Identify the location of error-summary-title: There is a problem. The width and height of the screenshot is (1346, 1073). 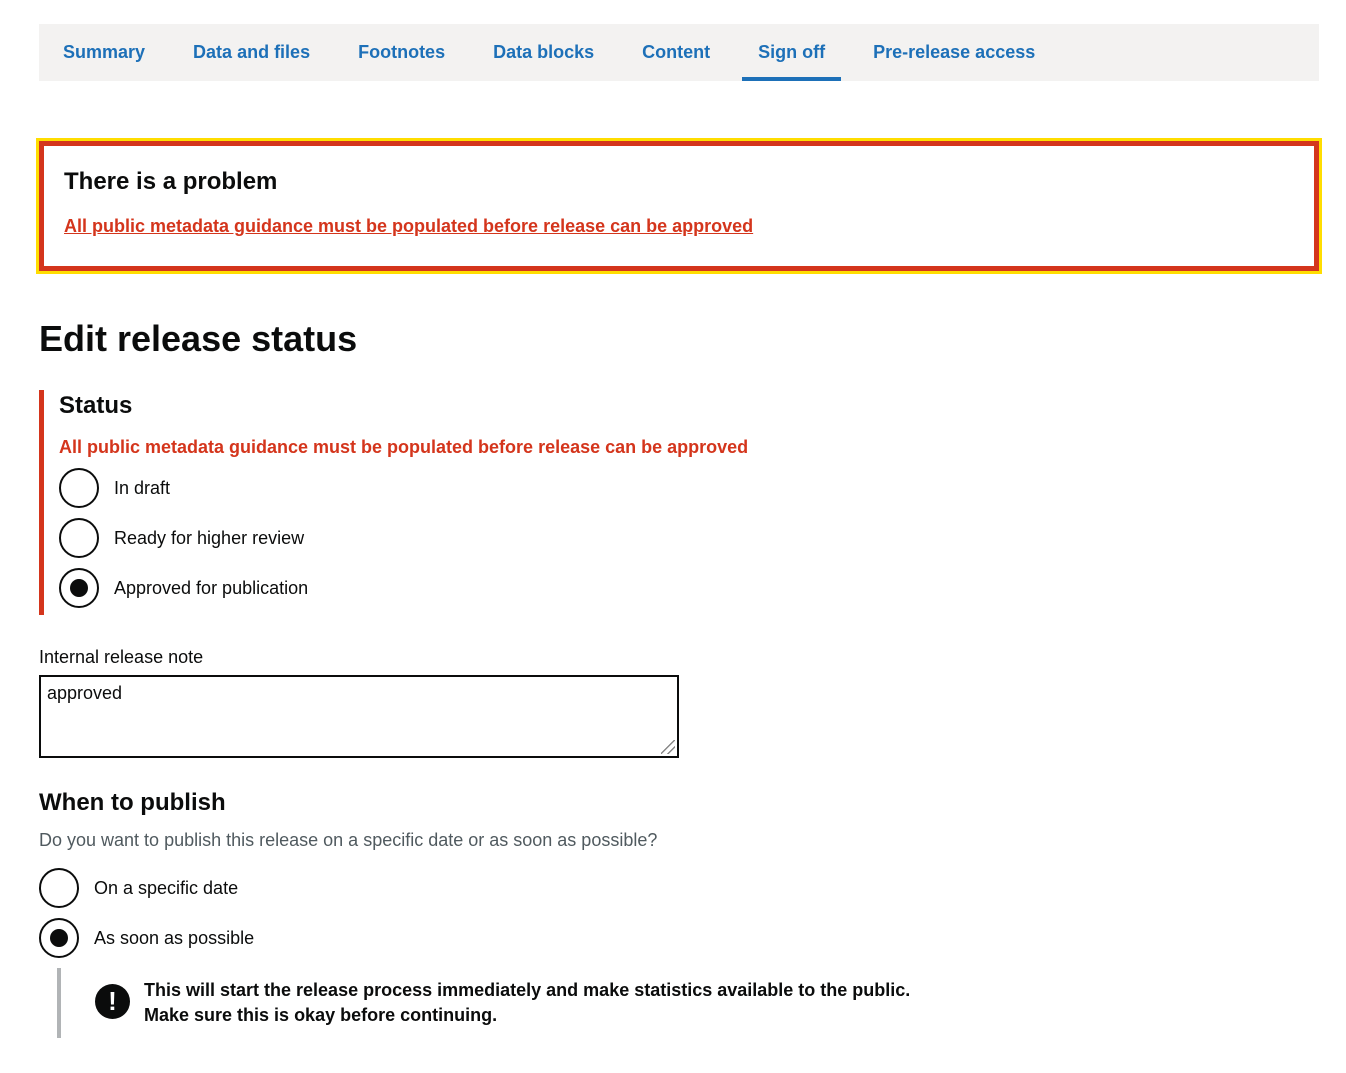
(171, 181).